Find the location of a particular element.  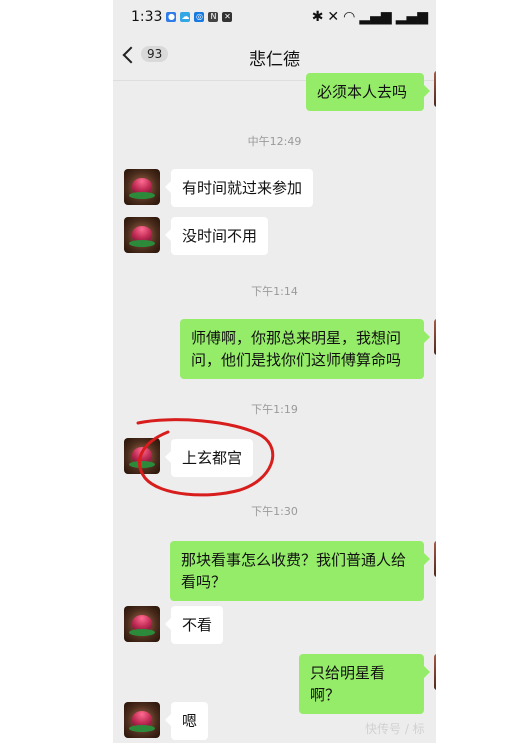

silent-icon: ✕ is located at coordinates (333, 17).